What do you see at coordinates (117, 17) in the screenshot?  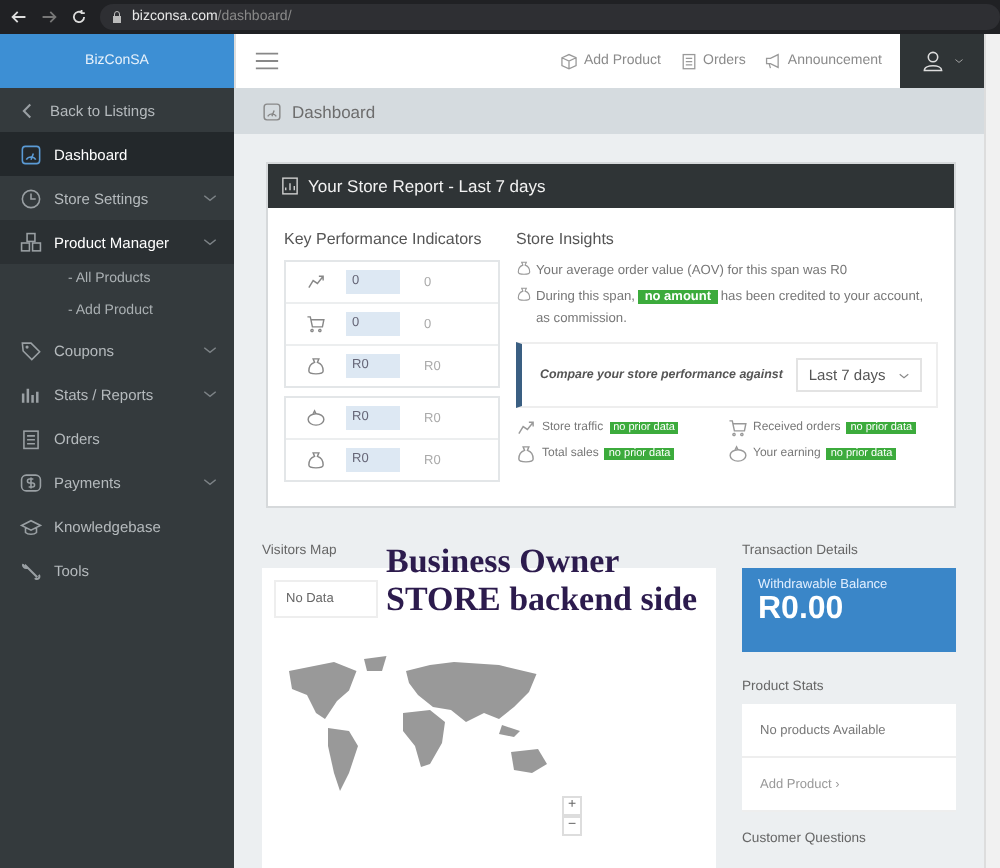 I see `lock-icon` at bounding box center [117, 17].